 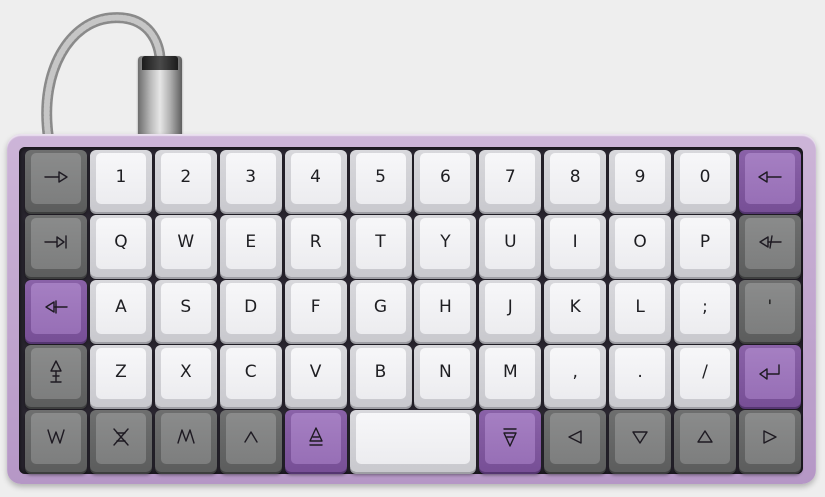 I want to click on key-d: D, so click(x=250, y=311).